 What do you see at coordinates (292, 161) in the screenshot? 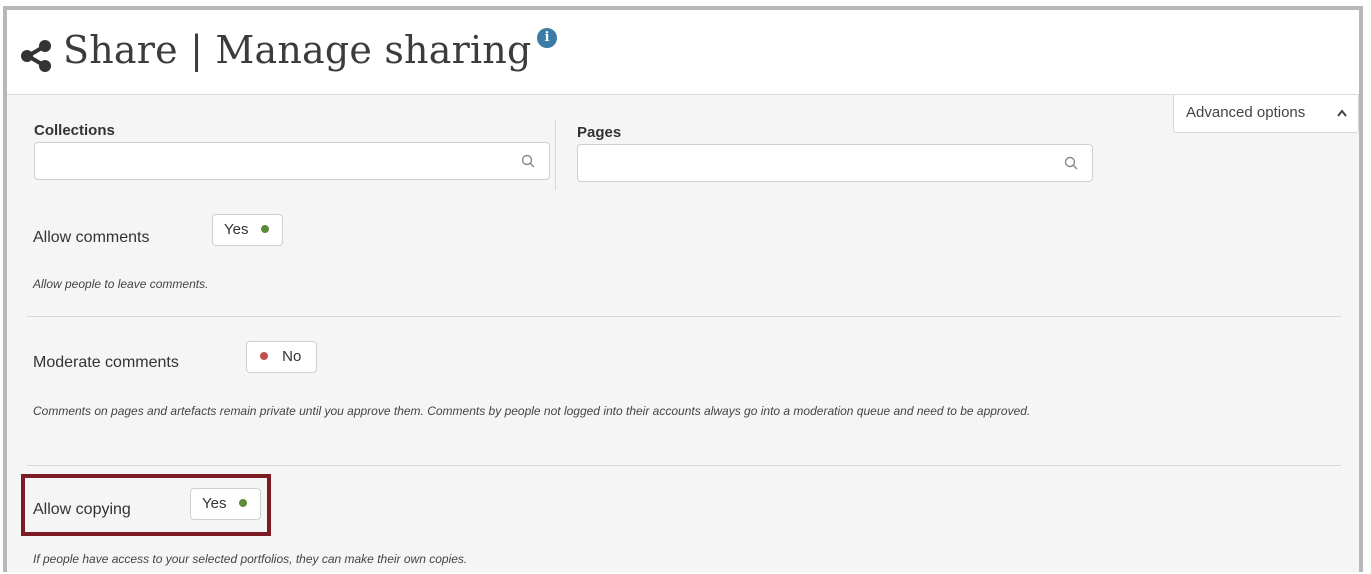
I see `collections-search-input` at bounding box center [292, 161].